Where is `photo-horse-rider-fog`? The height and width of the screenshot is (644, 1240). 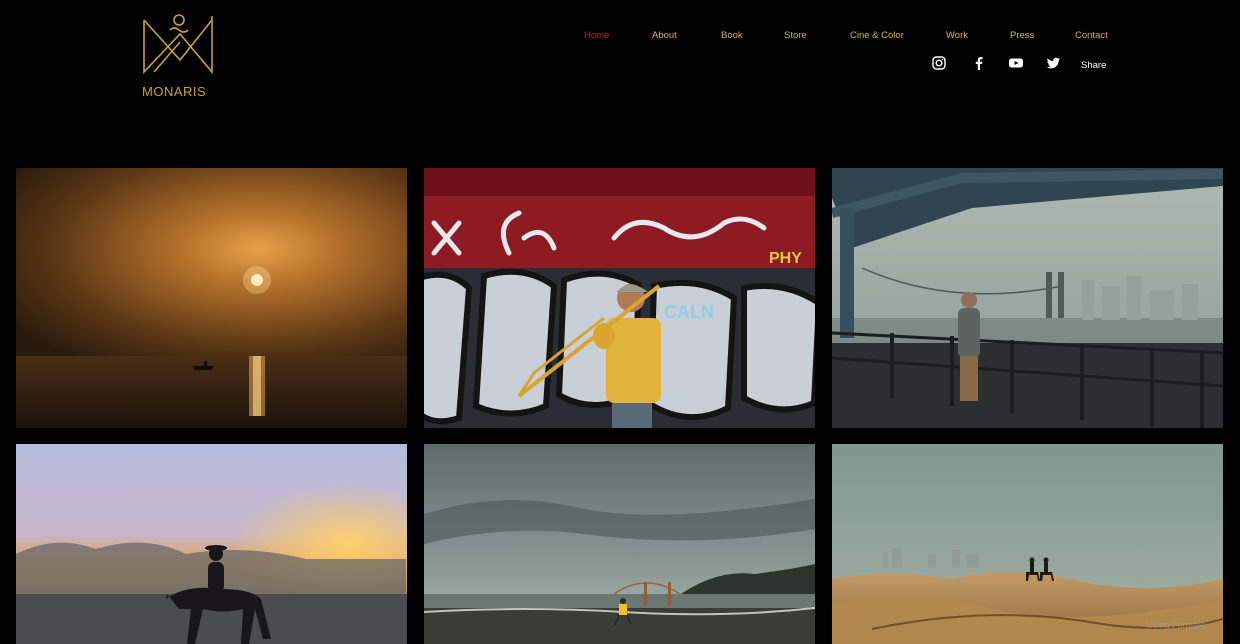
photo-horse-rider-fog is located at coordinates (211, 544).